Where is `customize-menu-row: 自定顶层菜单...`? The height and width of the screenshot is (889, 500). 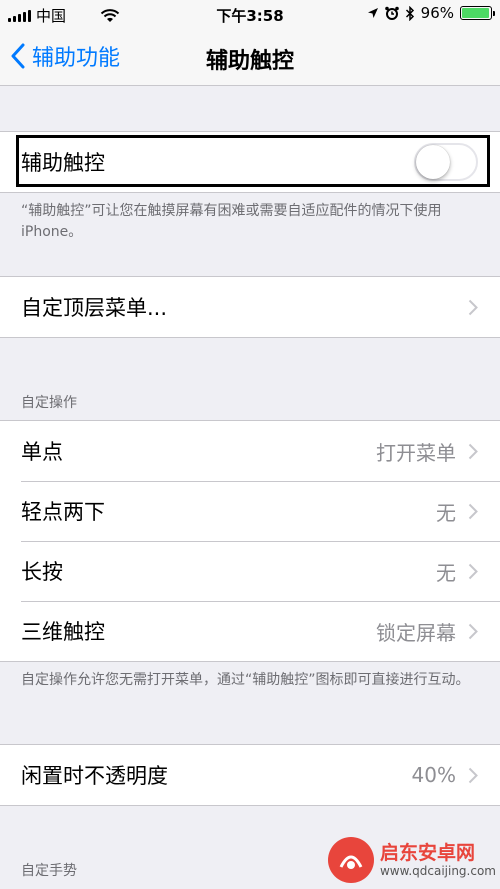 customize-menu-row: 自定顶层菜单... is located at coordinates (250, 307).